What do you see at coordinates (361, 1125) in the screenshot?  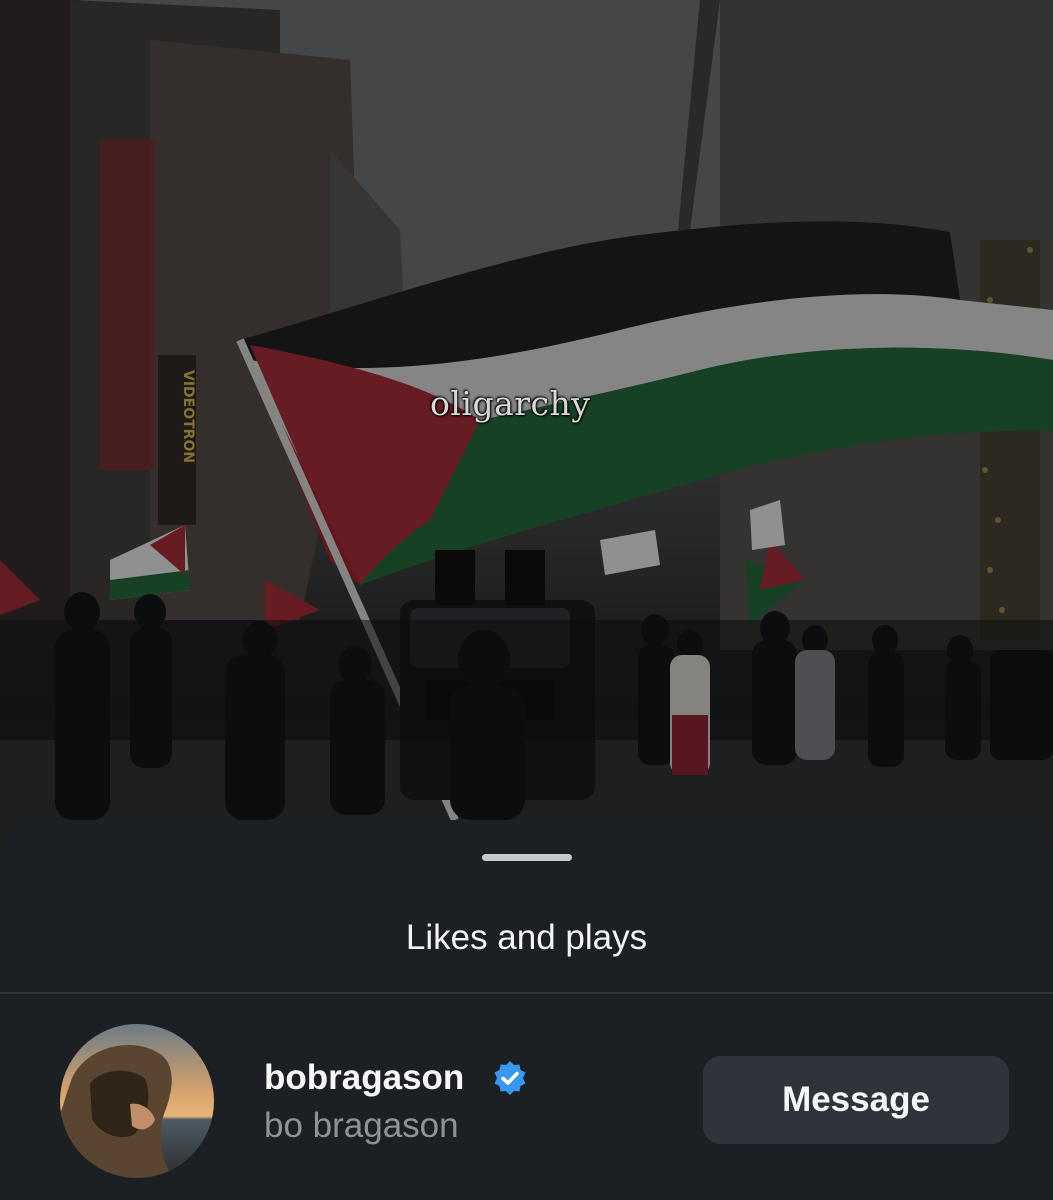 I see `full-name: bo bragason` at bounding box center [361, 1125].